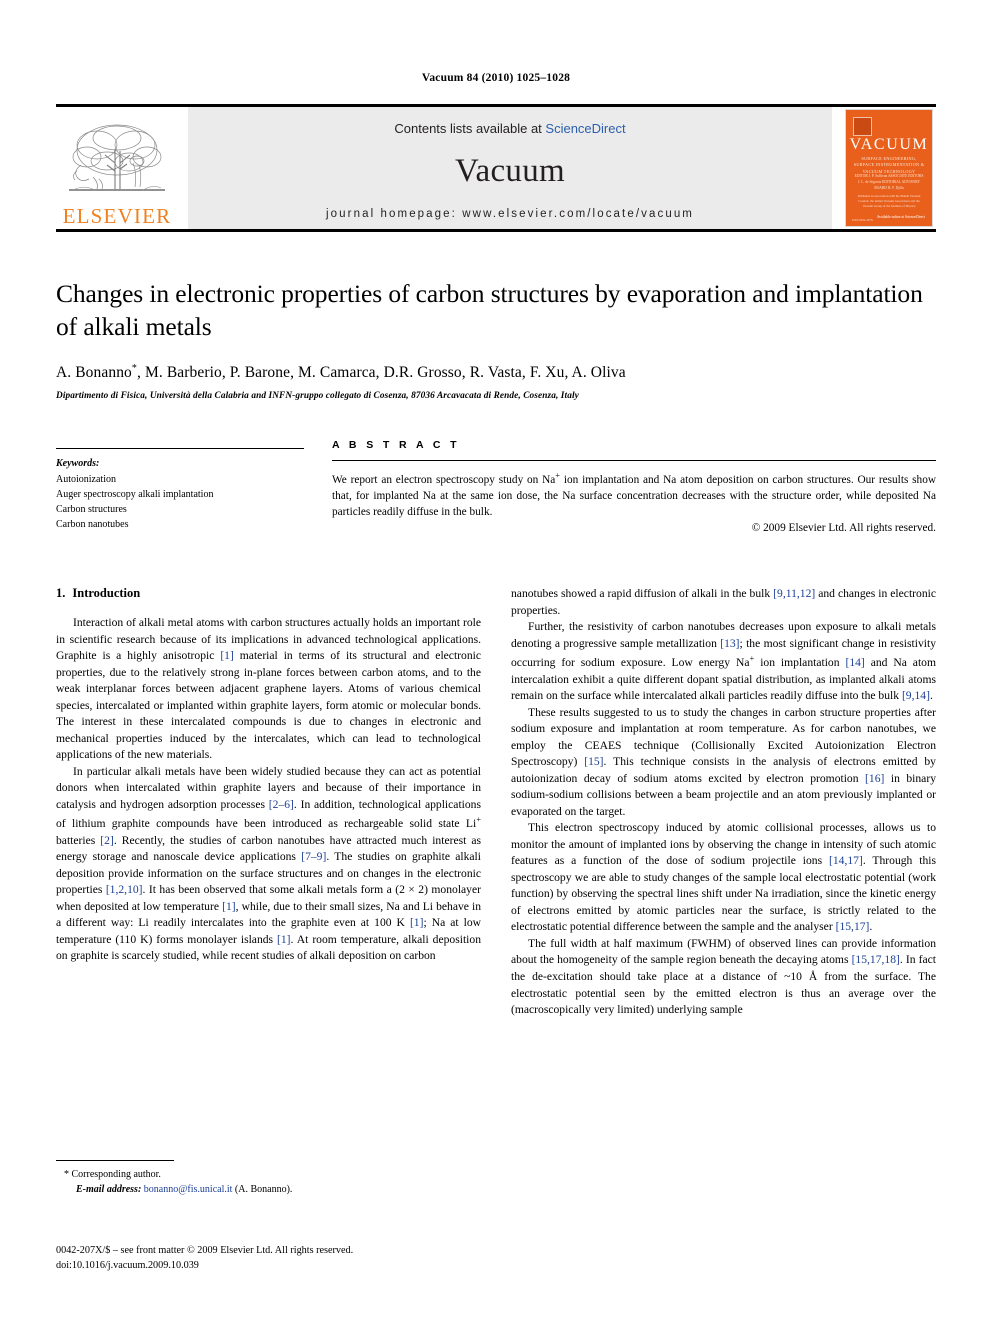  Describe the element at coordinates (94, 373) in the screenshot. I see `author-first: A. Bonanno` at that location.